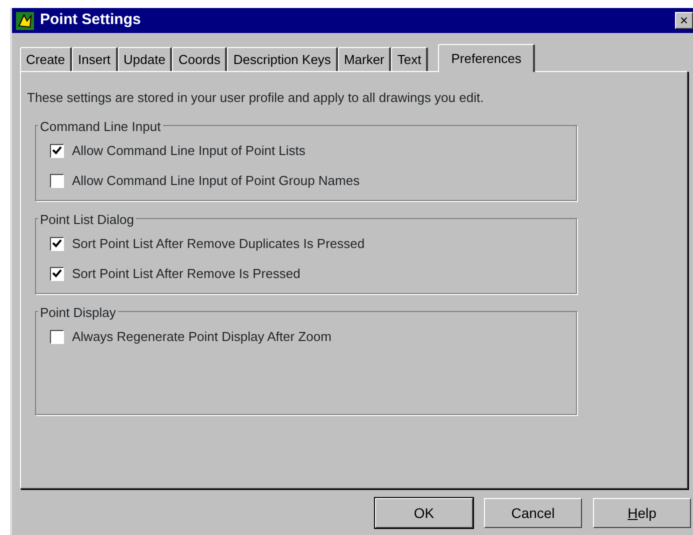  What do you see at coordinates (202, 337) in the screenshot?
I see `checkbox-label: Always Regenerate Point Display After Zoom` at bounding box center [202, 337].